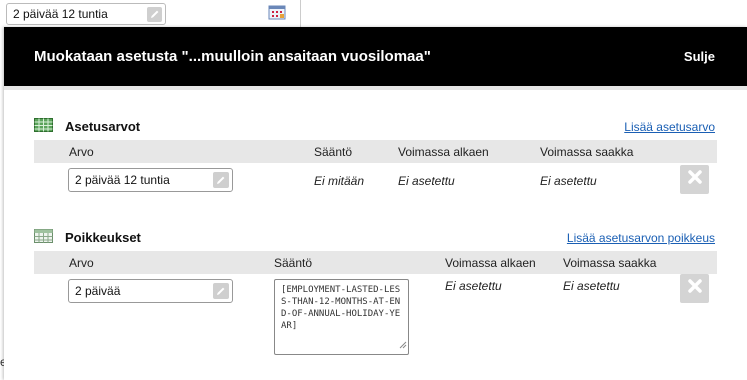 Image resolution: width=747 pixels, height=380 pixels. I want to click on setting-rule-value: Ei mitään, so click(339, 181).